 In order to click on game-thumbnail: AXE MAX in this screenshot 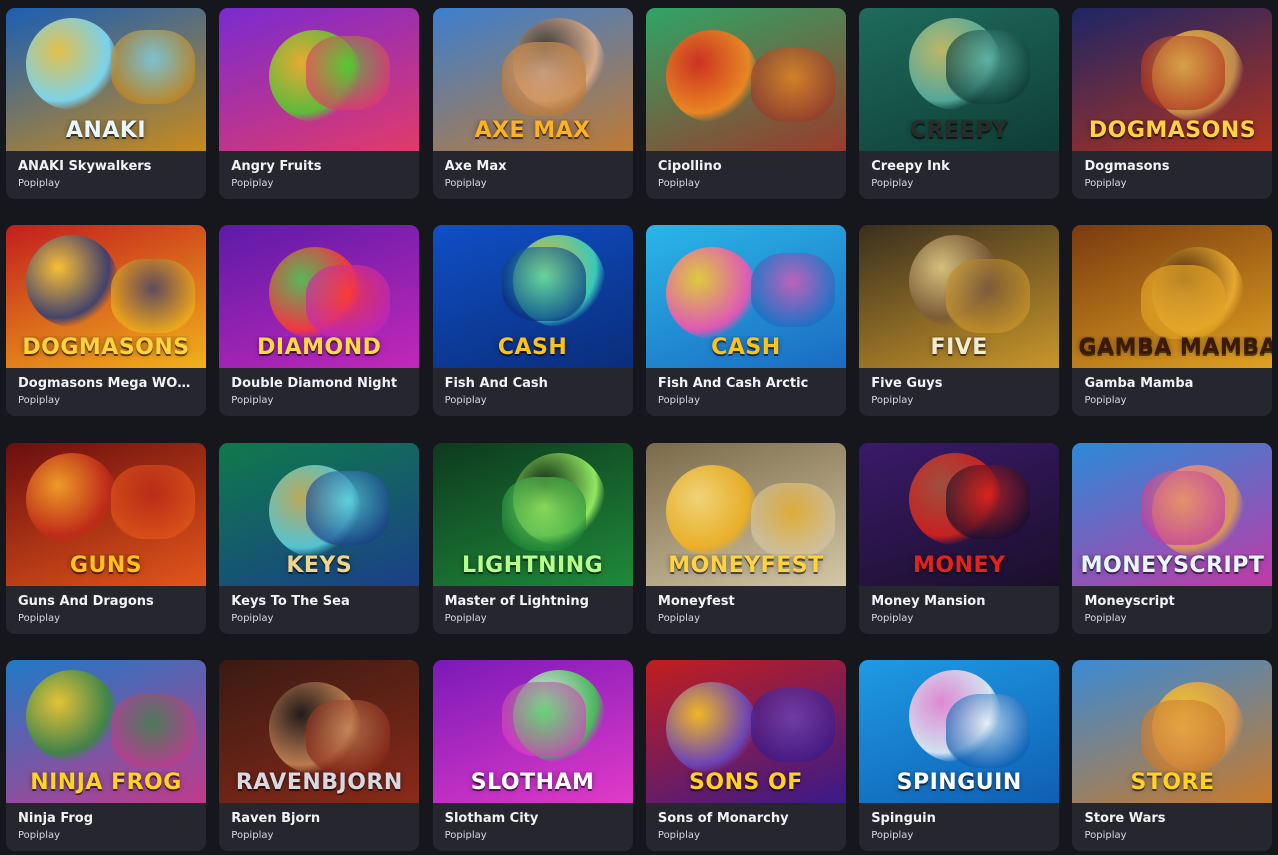, I will do `click(532, 79)`.